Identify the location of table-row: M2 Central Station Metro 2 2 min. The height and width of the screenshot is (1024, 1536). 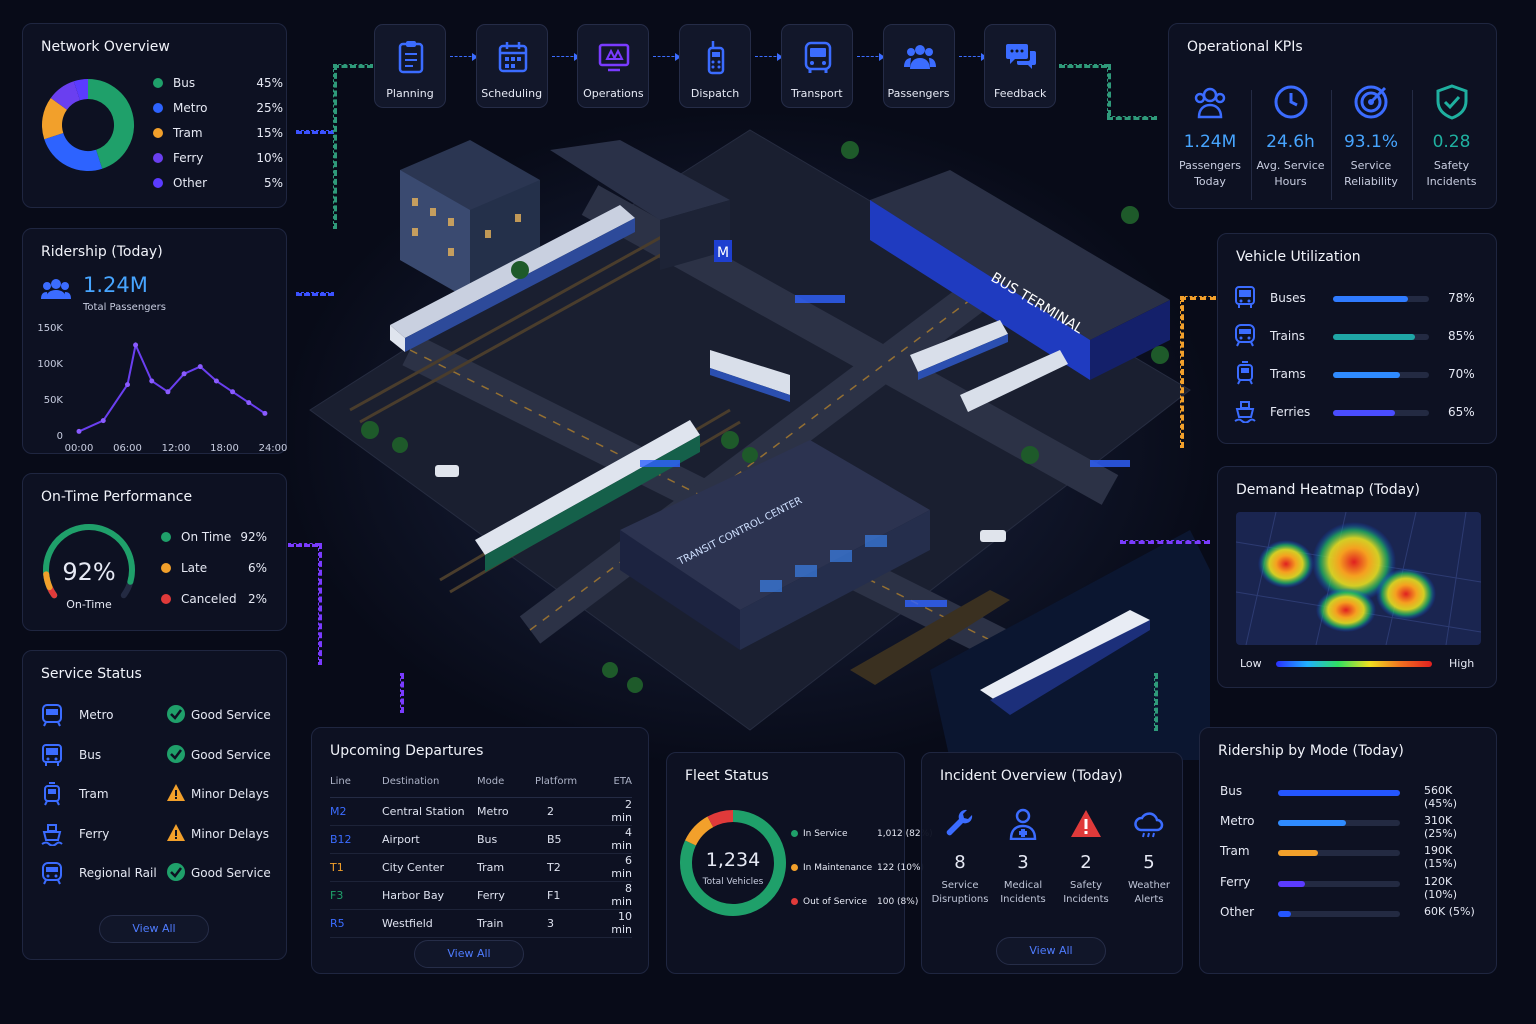
(481, 811).